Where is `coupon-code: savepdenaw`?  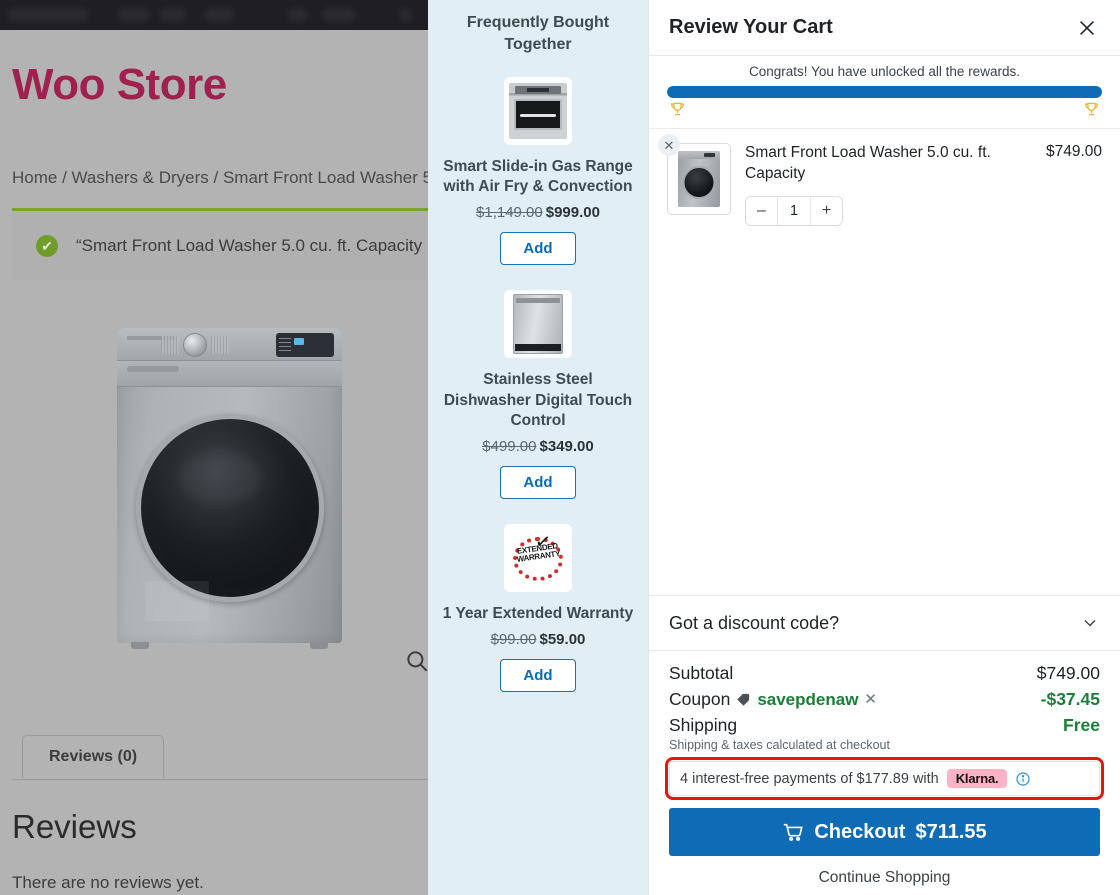 coupon-code: savepdenaw is located at coordinates (808, 699).